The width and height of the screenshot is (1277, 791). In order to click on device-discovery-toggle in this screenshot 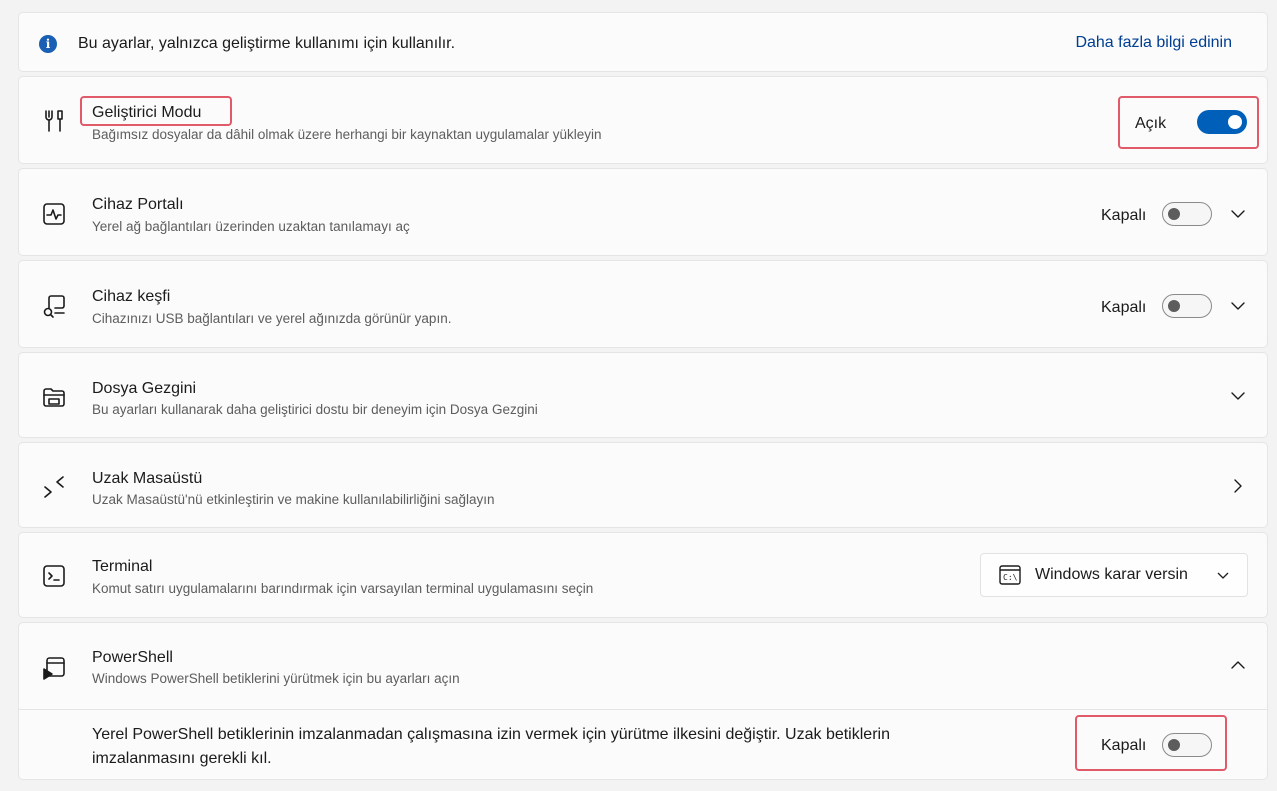, I will do `click(1187, 306)`.